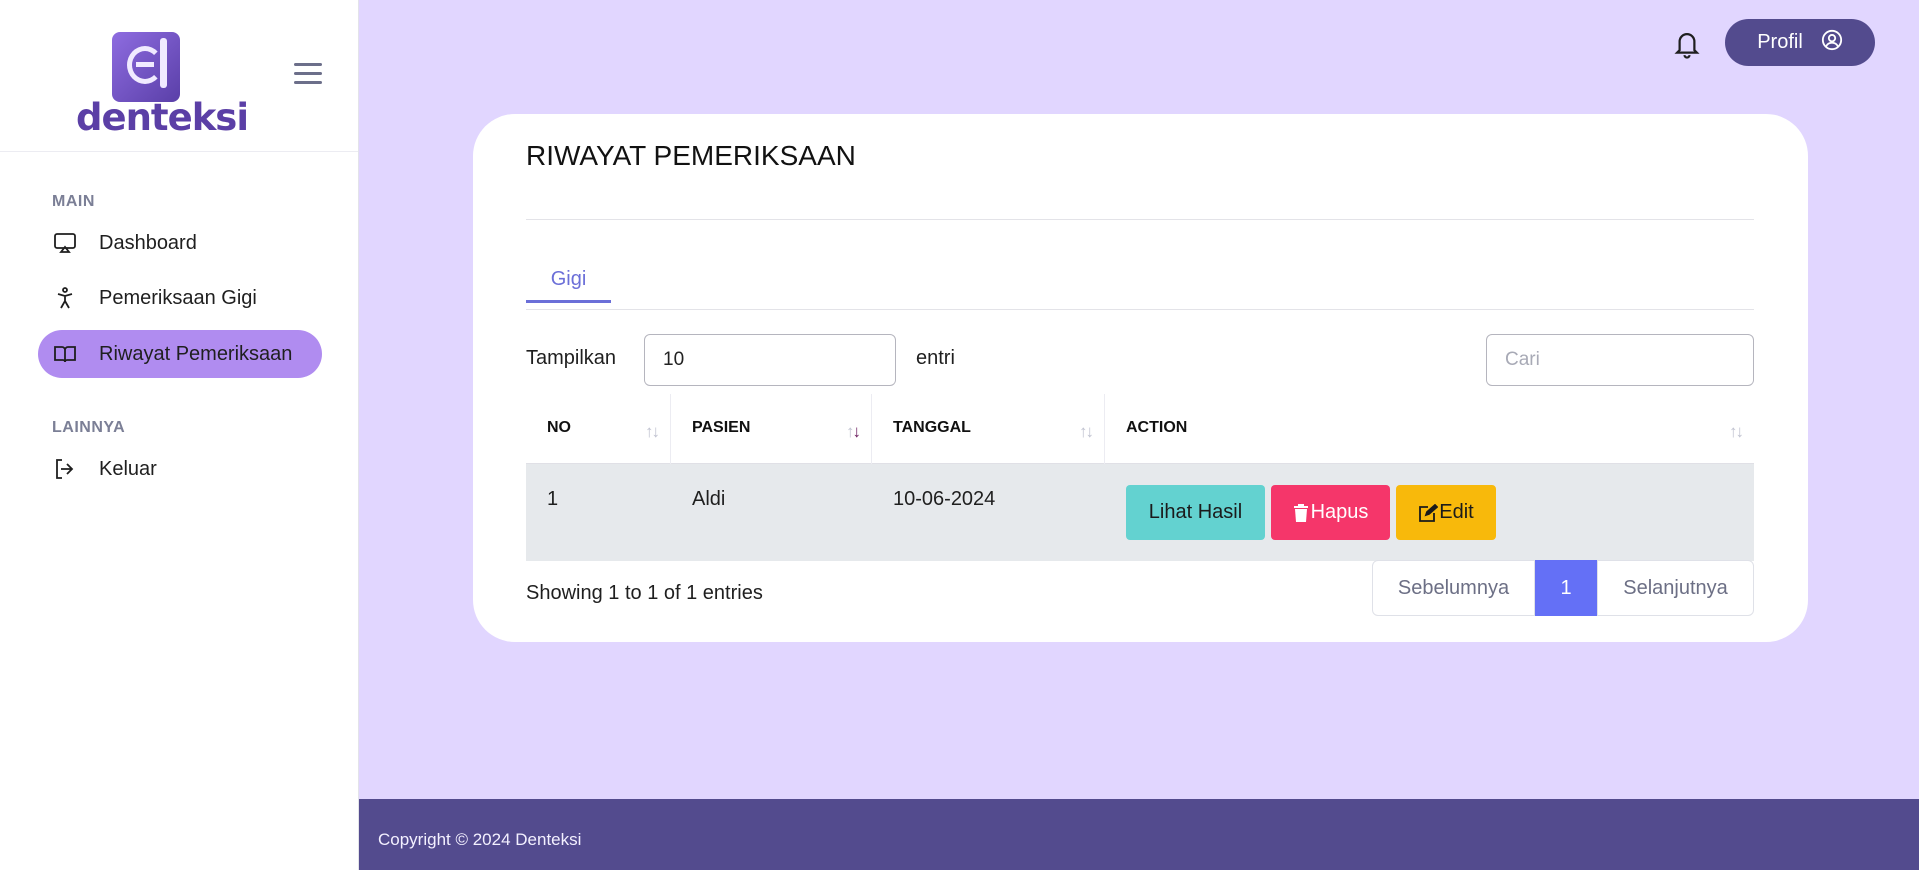 The width and height of the screenshot is (1919, 870). I want to click on person-icon, so click(65, 298).